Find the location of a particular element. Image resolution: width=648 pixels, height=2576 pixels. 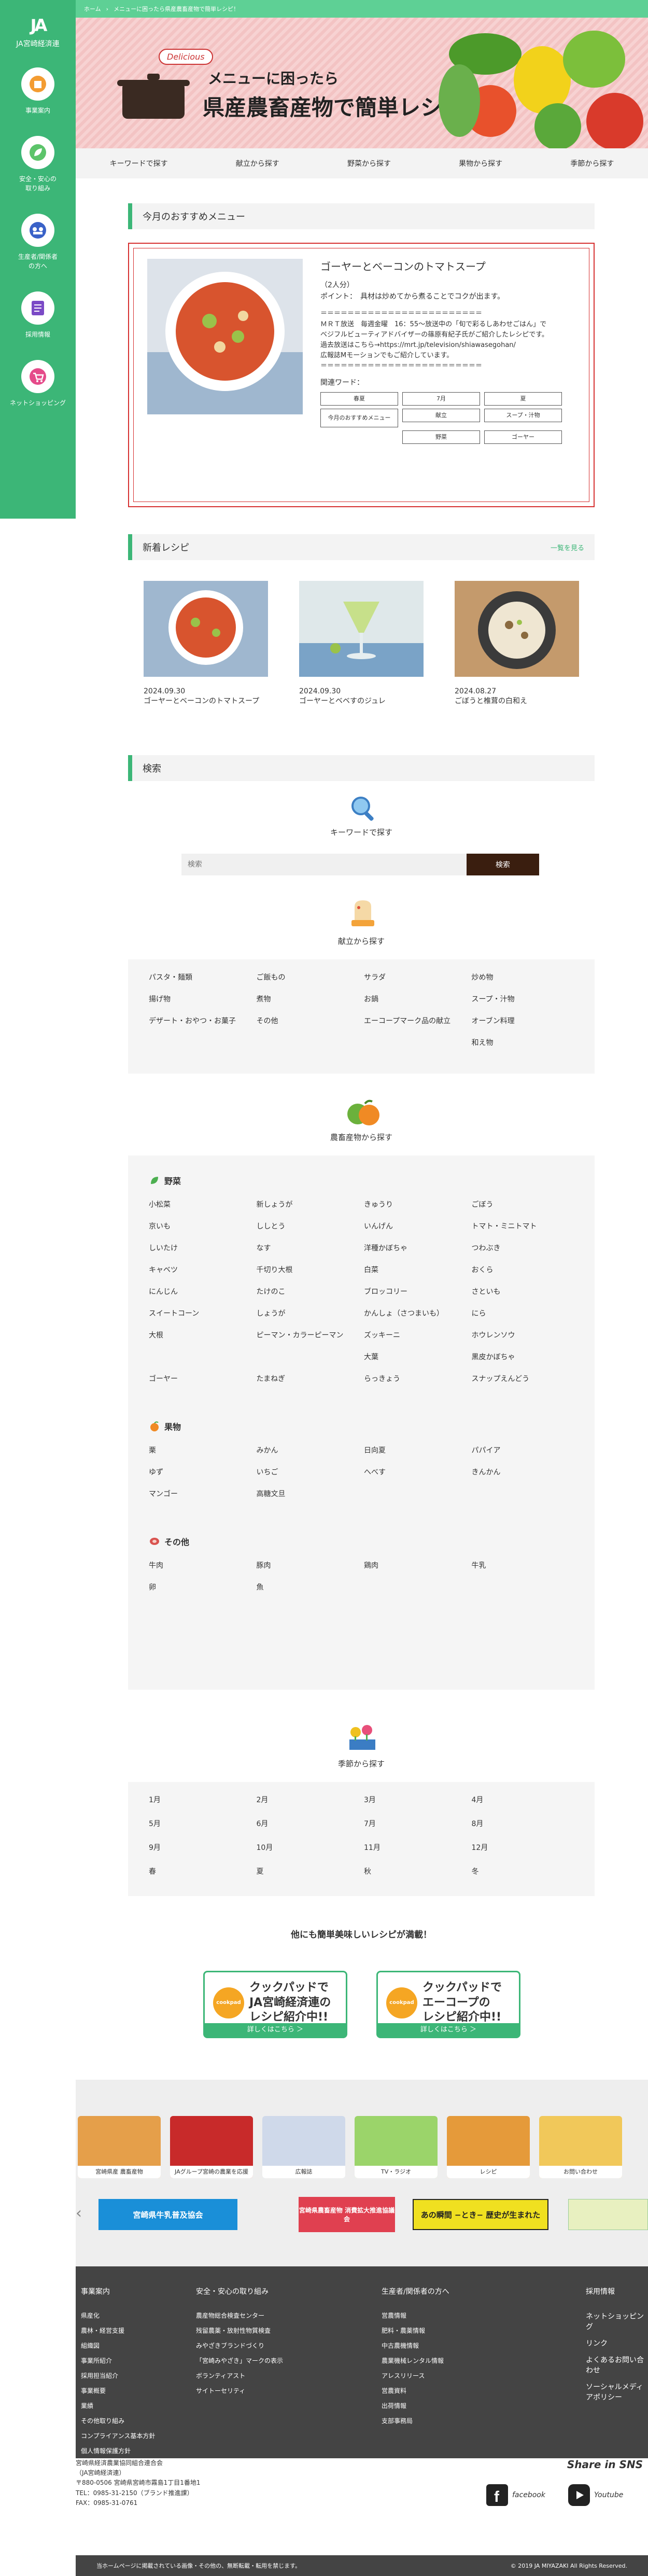

banner-recipe: レシピ is located at coordinates (488, 2147).